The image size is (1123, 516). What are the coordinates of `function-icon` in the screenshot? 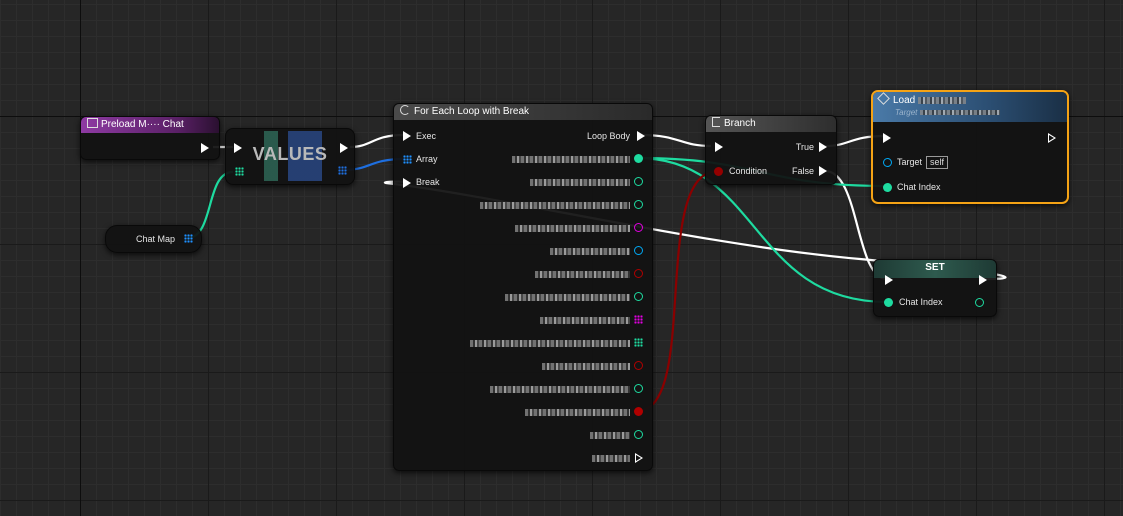 It's located at (883, 98).